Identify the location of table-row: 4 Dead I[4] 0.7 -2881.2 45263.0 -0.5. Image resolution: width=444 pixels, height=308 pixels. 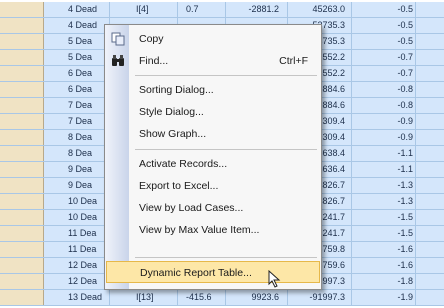
(222, 10).